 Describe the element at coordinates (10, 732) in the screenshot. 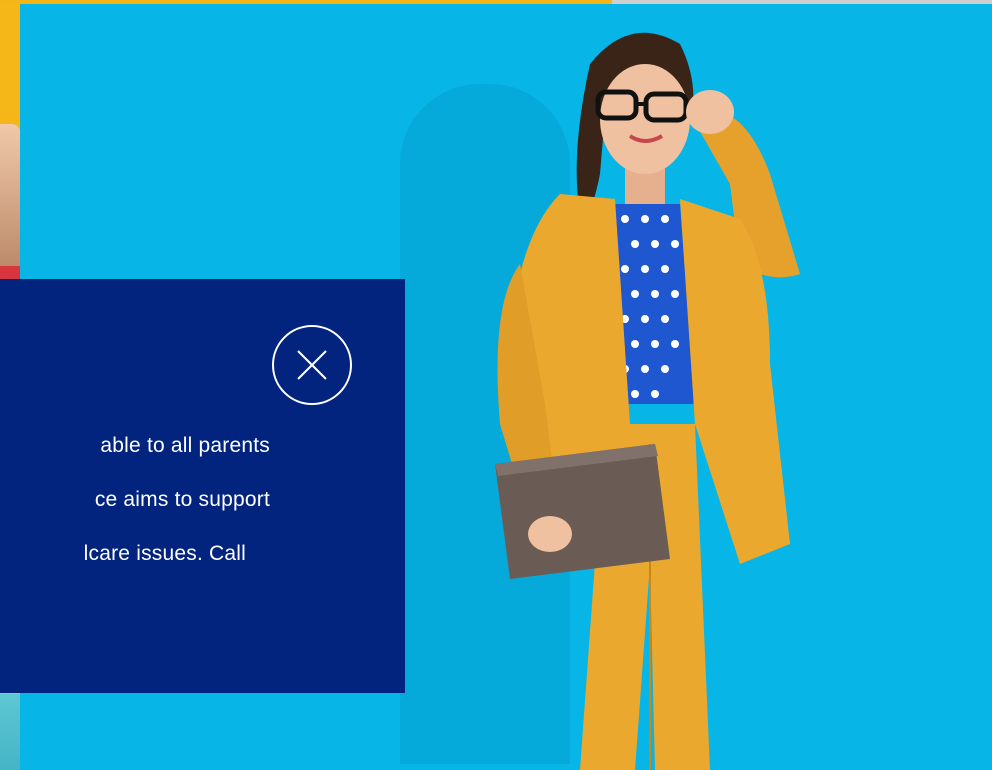

I see `previous-card-footer` at that location.